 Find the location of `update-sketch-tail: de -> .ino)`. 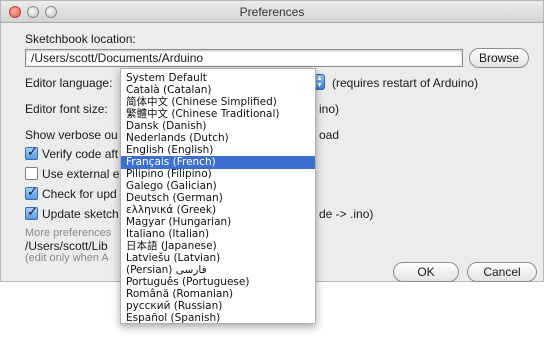

update-sketch-tail: de -> .ino) is located at coordinates (346, 214).